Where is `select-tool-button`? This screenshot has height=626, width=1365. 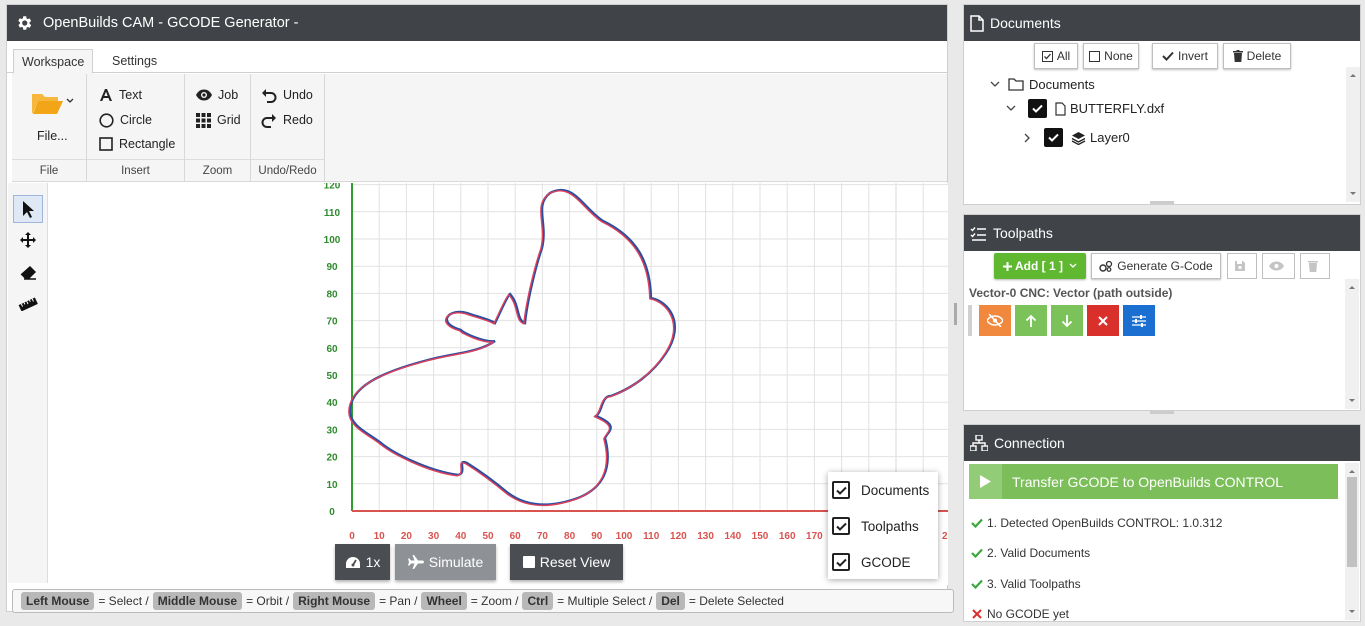
select-tool-button is located at coordinates (28, 209).